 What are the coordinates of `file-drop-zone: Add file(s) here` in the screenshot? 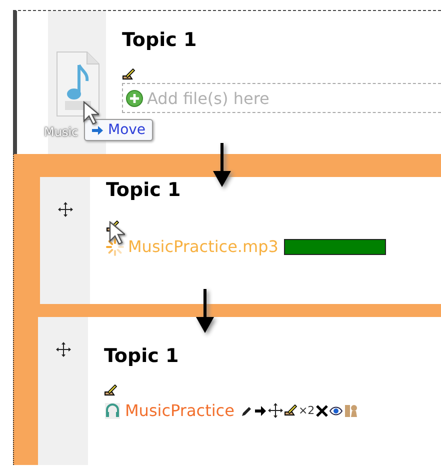 It's located at (281, 98).